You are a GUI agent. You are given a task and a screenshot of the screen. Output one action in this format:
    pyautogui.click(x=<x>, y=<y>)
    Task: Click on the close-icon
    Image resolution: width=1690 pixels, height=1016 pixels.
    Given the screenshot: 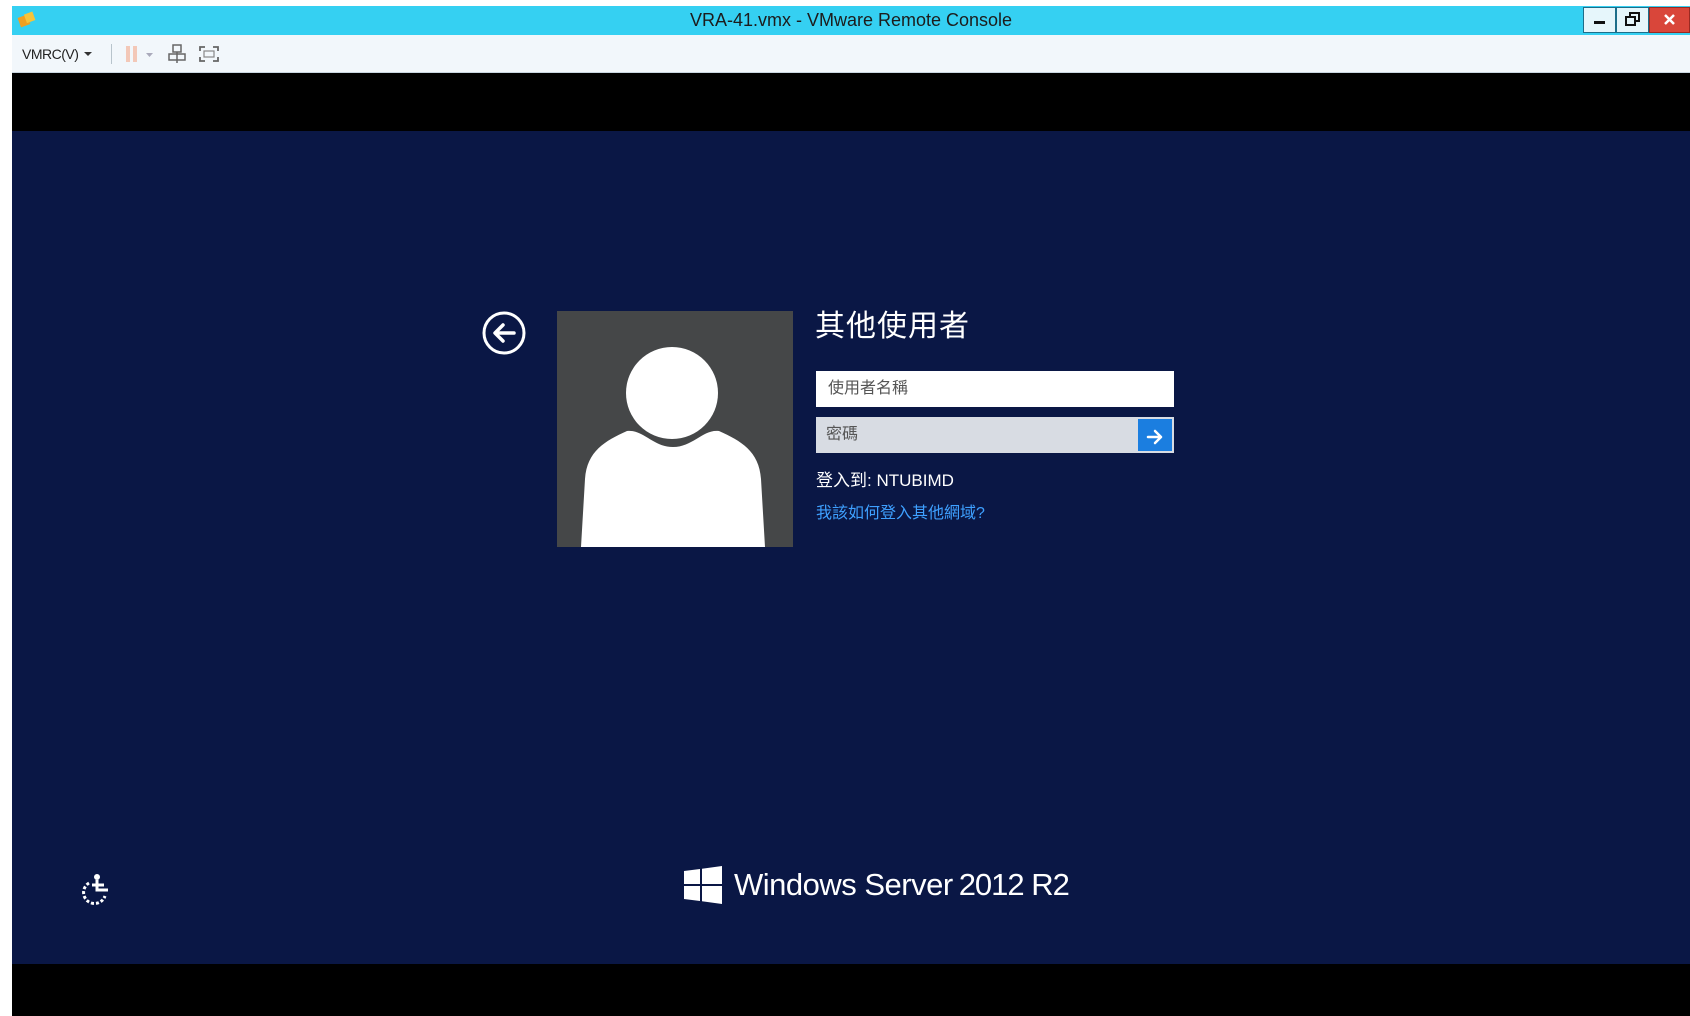 What is the action you would take?
    pyautogui.click(x=1669, y=19)
    